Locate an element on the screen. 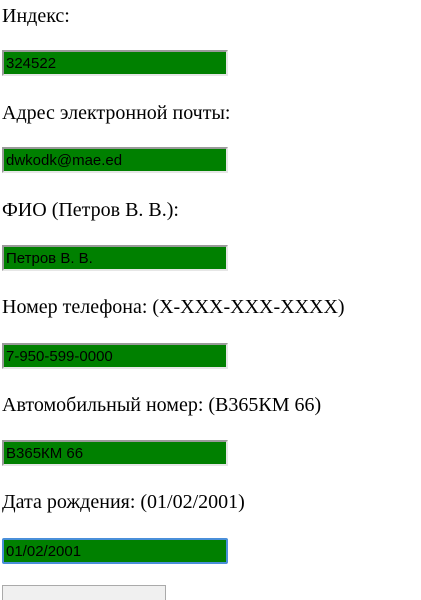 The height and width of the screenshot is (600, 421). postal-code-input is located at coordinates (115, 63).